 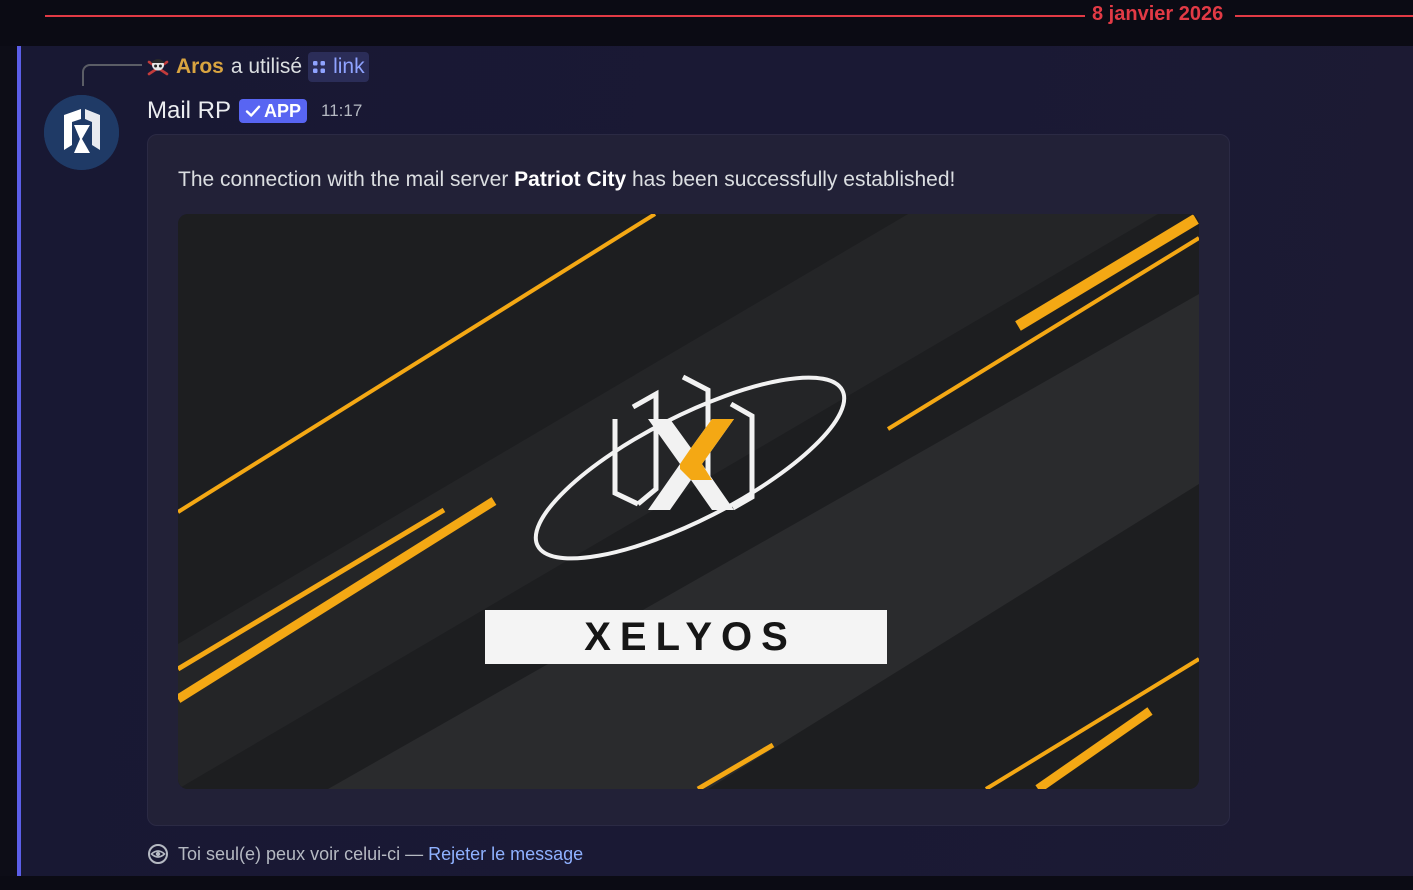 I want to click on command-mention: link, so click(x=338, y=67).